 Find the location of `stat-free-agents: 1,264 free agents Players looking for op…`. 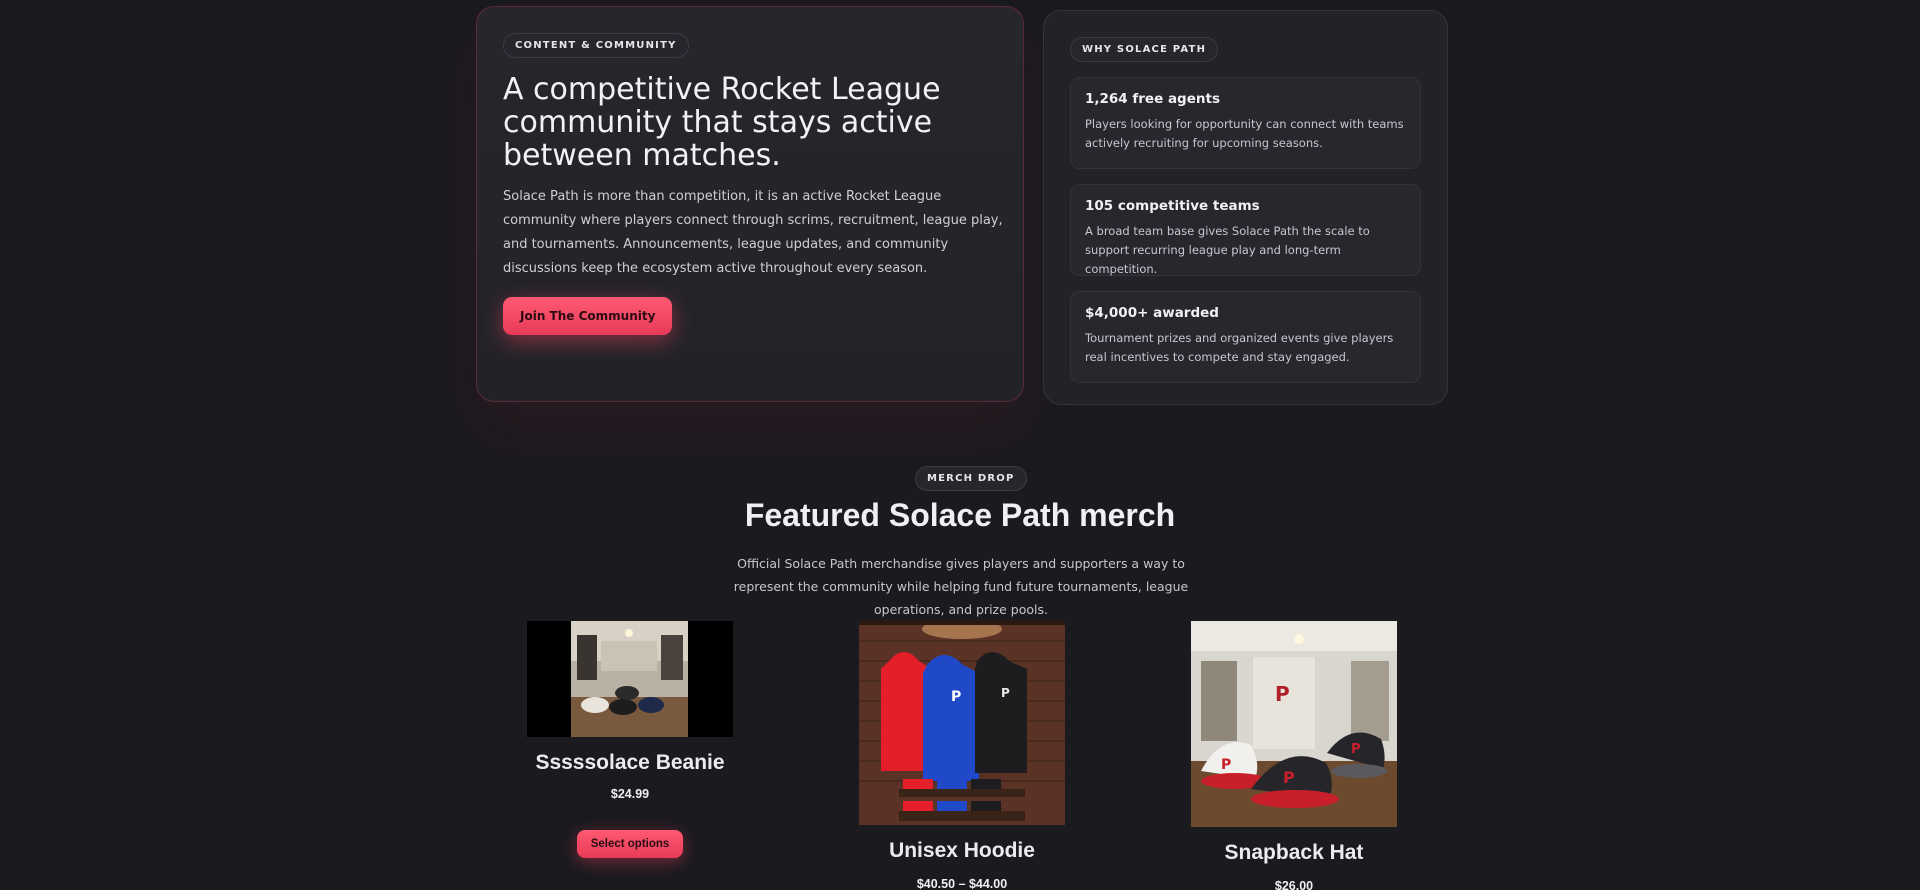

stat-free-agents: 1,264 free agents Players looking for op… is located at coordinates (1245, 123).